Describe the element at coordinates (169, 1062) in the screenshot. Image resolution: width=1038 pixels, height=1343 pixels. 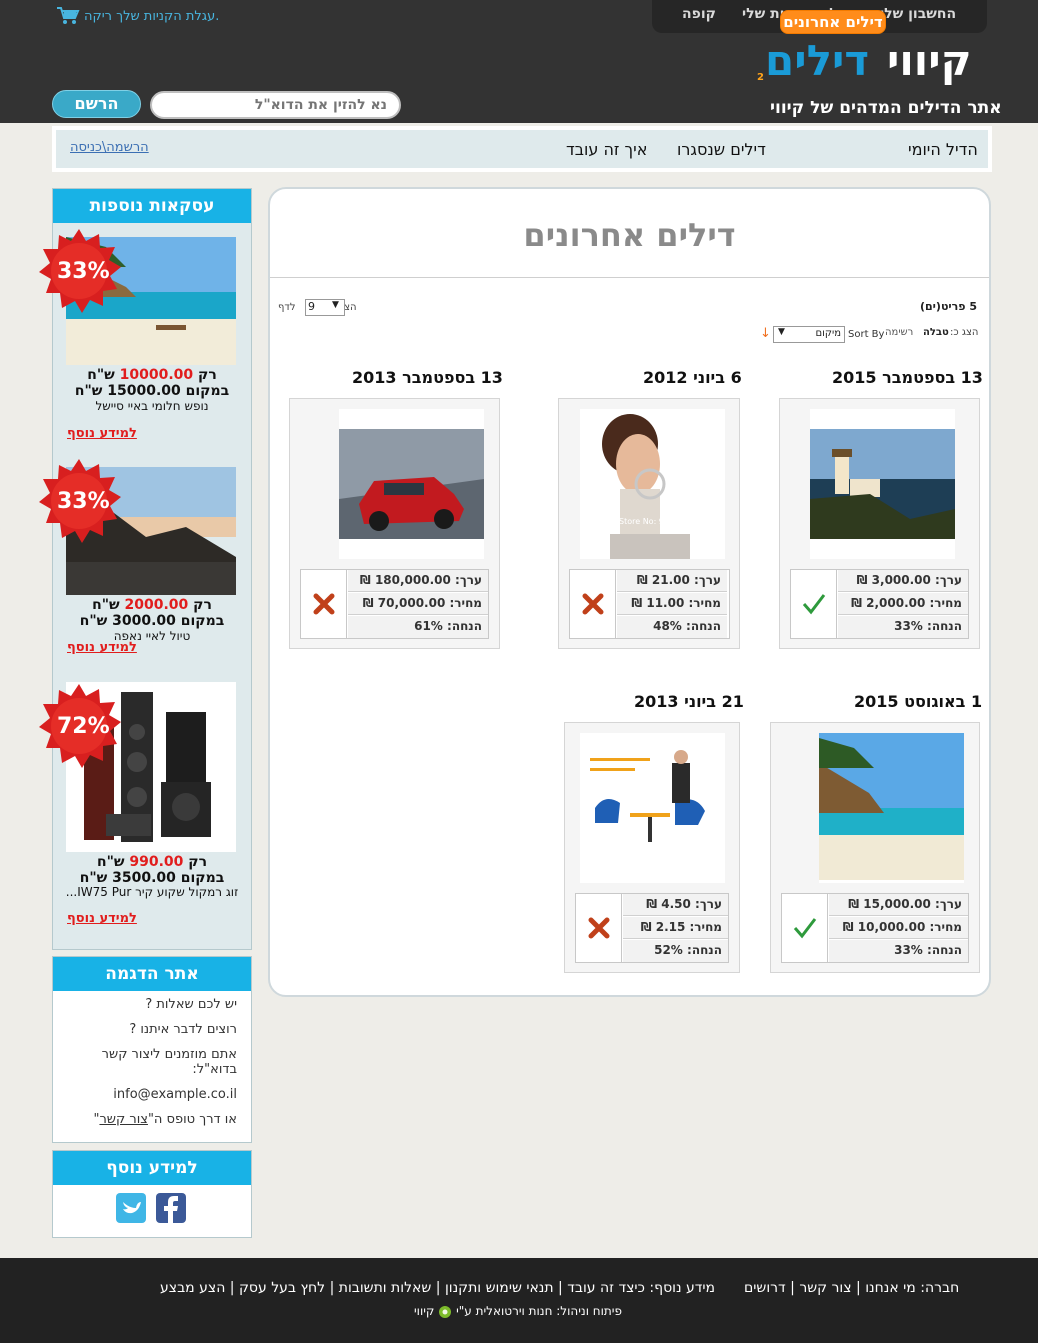
I see `contact-invite: אתם מוזמנים ליצור קשר בדוא"ל:` at that location.